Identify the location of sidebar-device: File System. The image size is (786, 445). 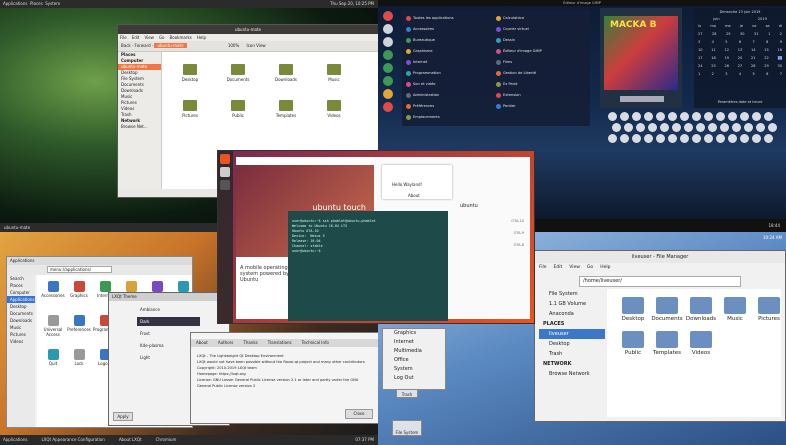
(572, 294).